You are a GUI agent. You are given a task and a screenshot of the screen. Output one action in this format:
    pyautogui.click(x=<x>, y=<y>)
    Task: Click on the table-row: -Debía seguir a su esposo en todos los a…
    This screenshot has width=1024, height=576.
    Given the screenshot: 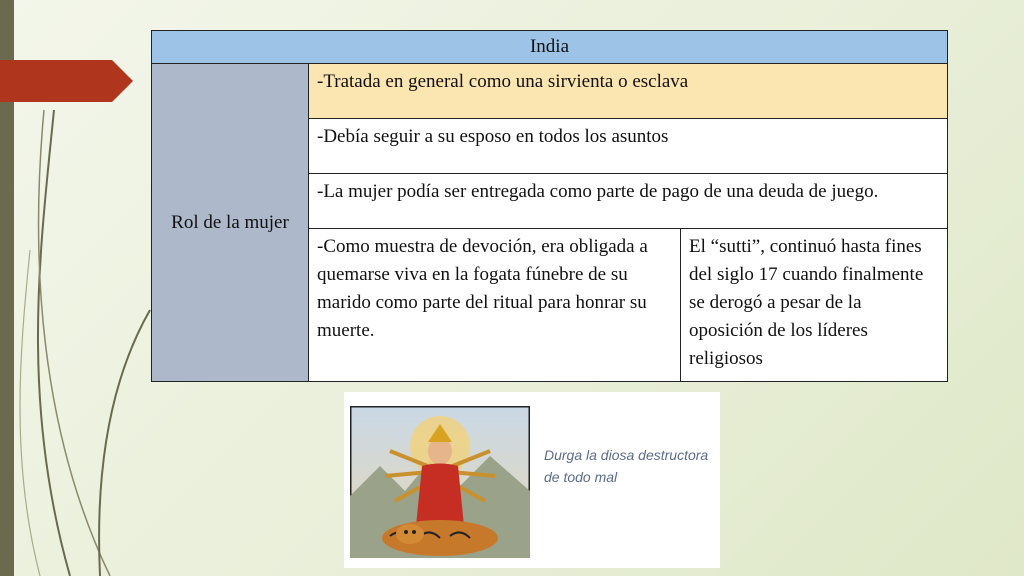 What is the action you would take?
    pyautogui.click(x=628, y=146)
    